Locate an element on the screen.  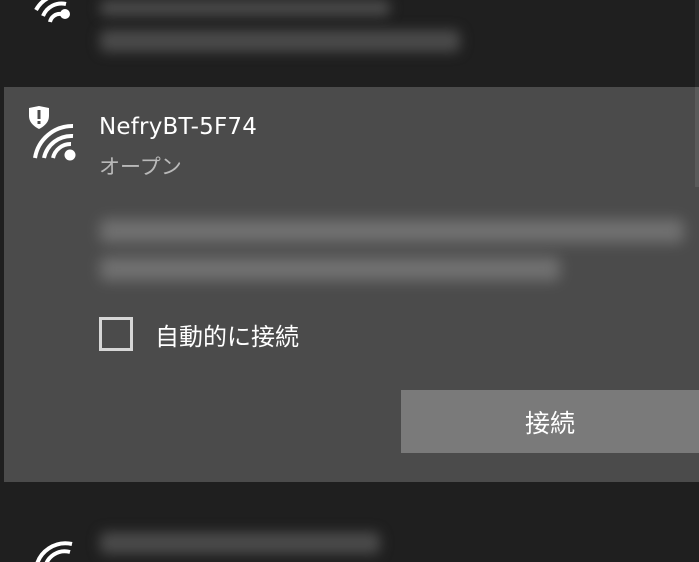
connect-button: 接続 is located at coordinates (550, 421).